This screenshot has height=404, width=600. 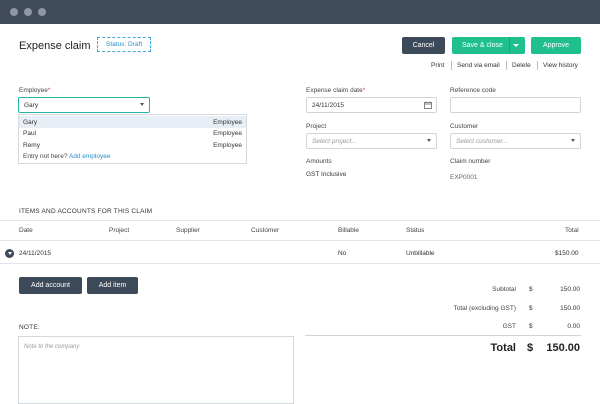 I want to click on row-billable: No, so click(x=342, y=253).